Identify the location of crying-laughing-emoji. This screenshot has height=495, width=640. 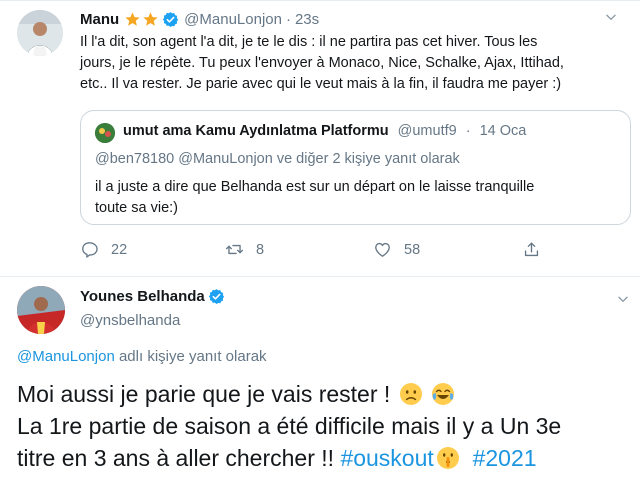
(443, 394).